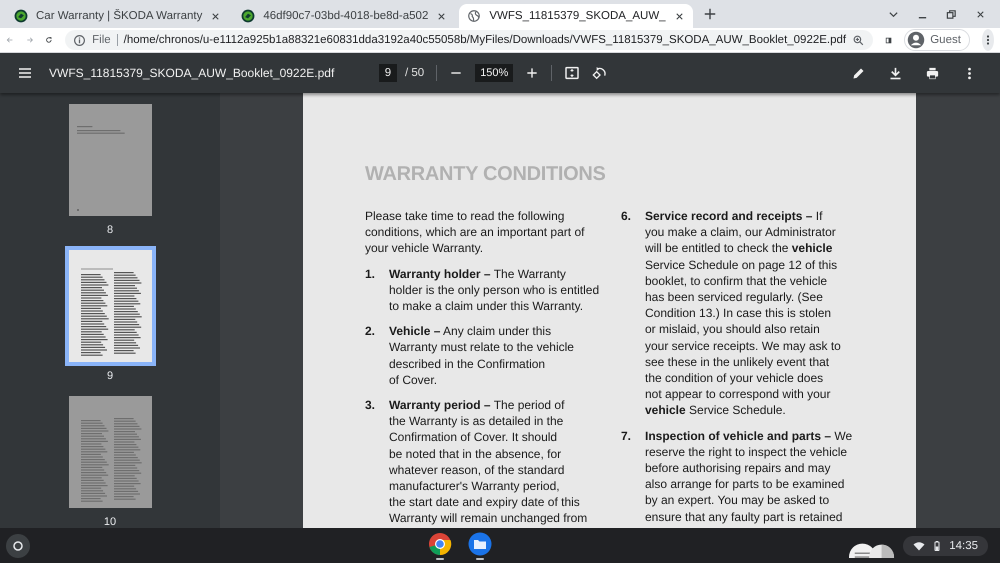 The height and width of the screenshot is (563, 1000). I want to click on item-number: 1., so click(370, 274).